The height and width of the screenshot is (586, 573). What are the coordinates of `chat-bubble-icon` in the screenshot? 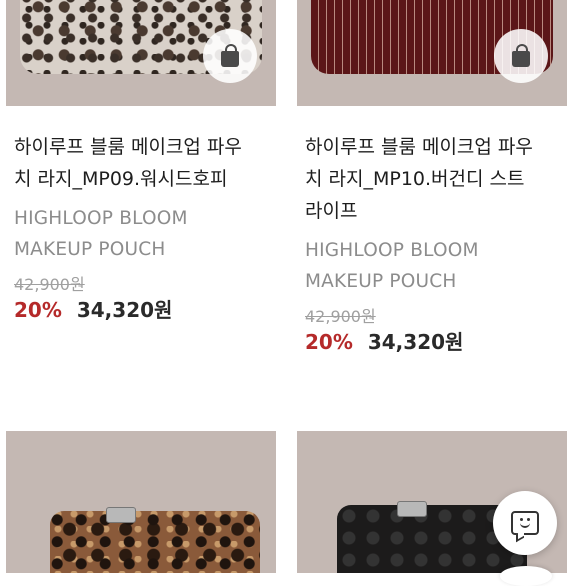 It's located at (525, 523).